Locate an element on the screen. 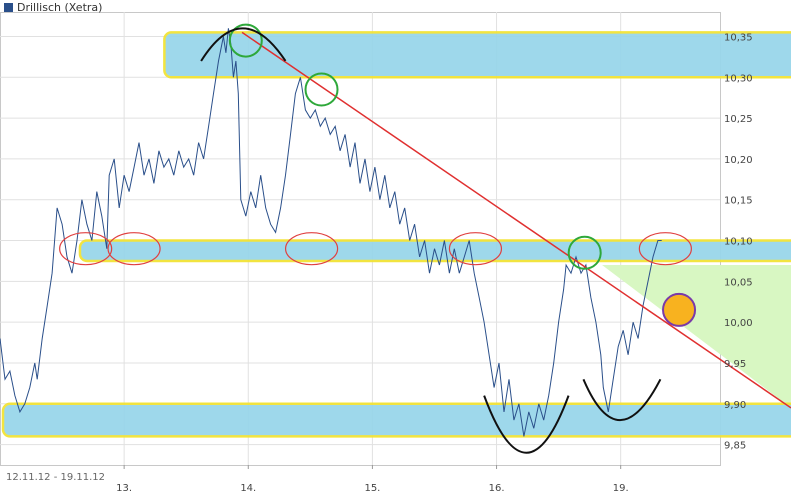  support-band-bottom is located at coordinates (396, 420).